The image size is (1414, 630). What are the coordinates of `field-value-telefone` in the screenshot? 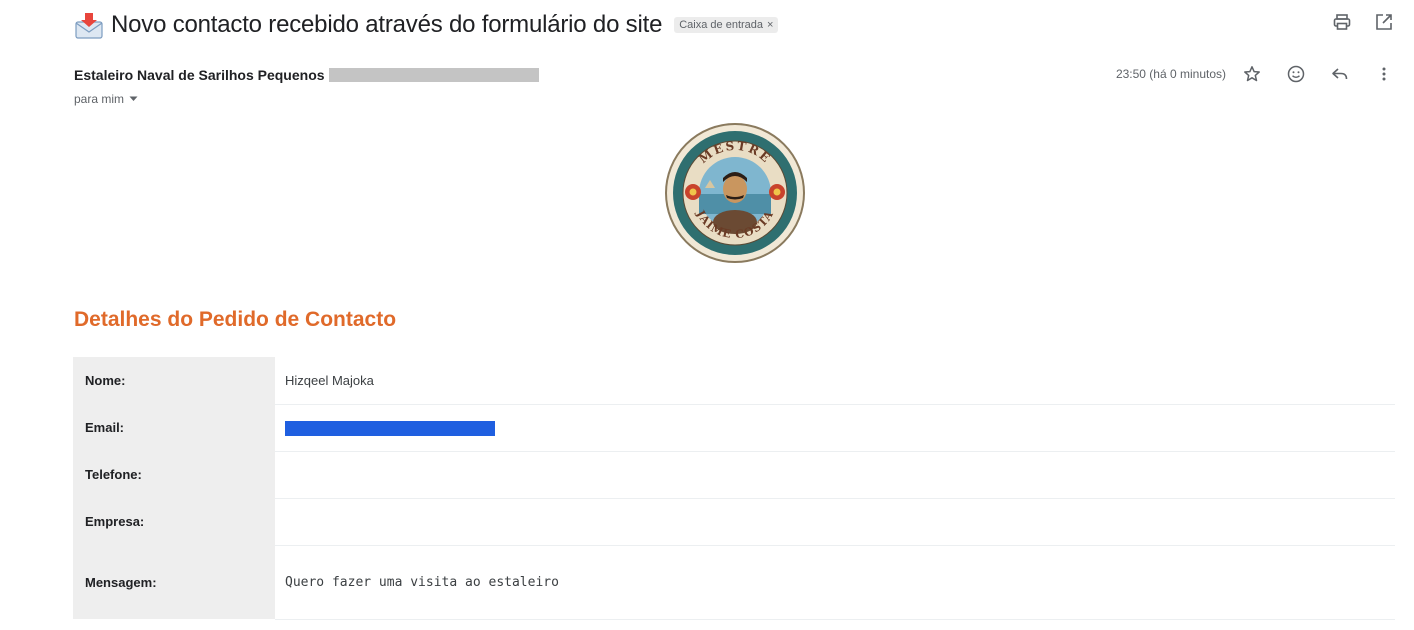 It's located at (835, 475).